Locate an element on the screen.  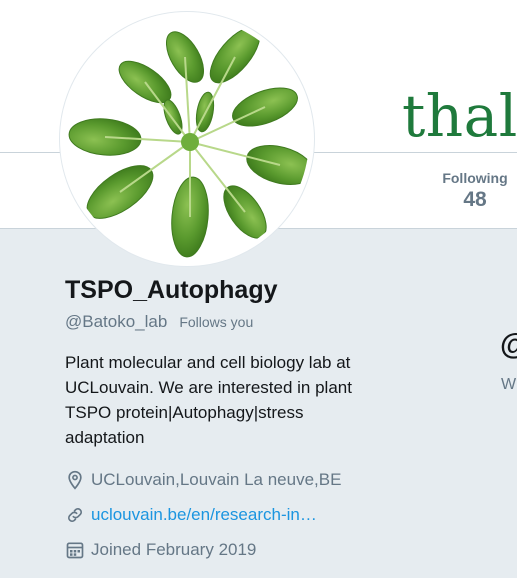
joined-text: Joined February 2019 is located at coordinates (174, 549).